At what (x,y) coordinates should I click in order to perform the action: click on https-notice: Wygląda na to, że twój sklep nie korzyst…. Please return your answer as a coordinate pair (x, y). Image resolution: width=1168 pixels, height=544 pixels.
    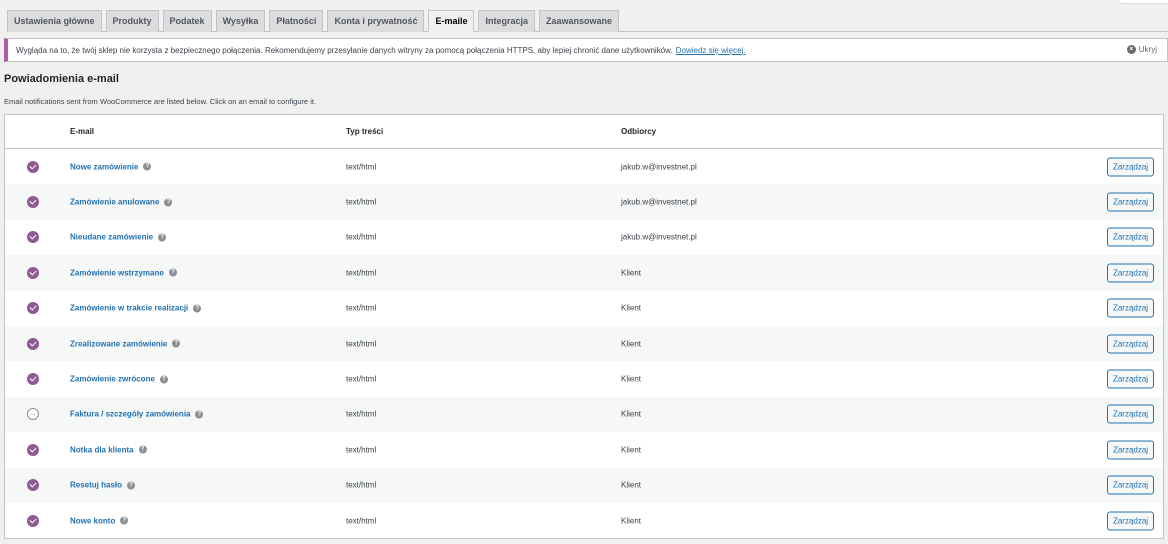
    Looking at the image, I should click on (586, 50).